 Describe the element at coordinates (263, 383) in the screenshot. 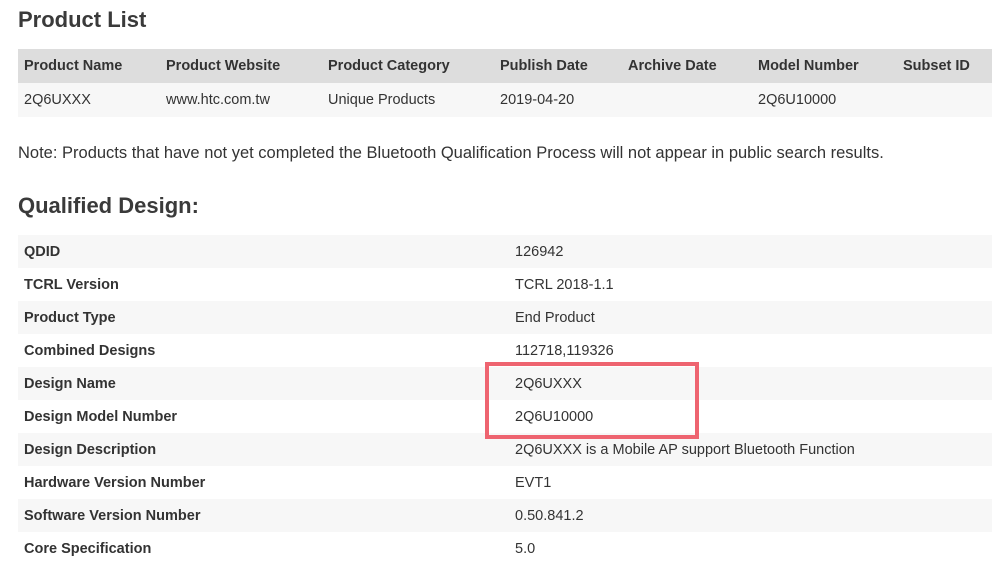

I see `row-label: Design Name` at that location.